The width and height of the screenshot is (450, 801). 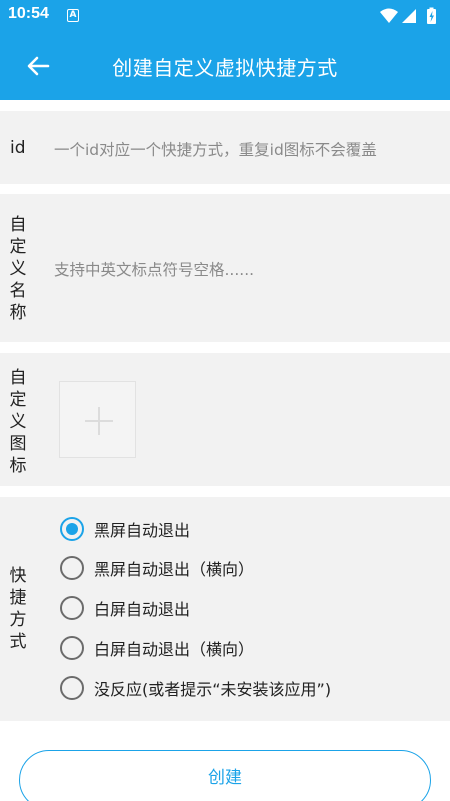 I want to click on shortcut-label-char: 方, so click(x=18, y=620).